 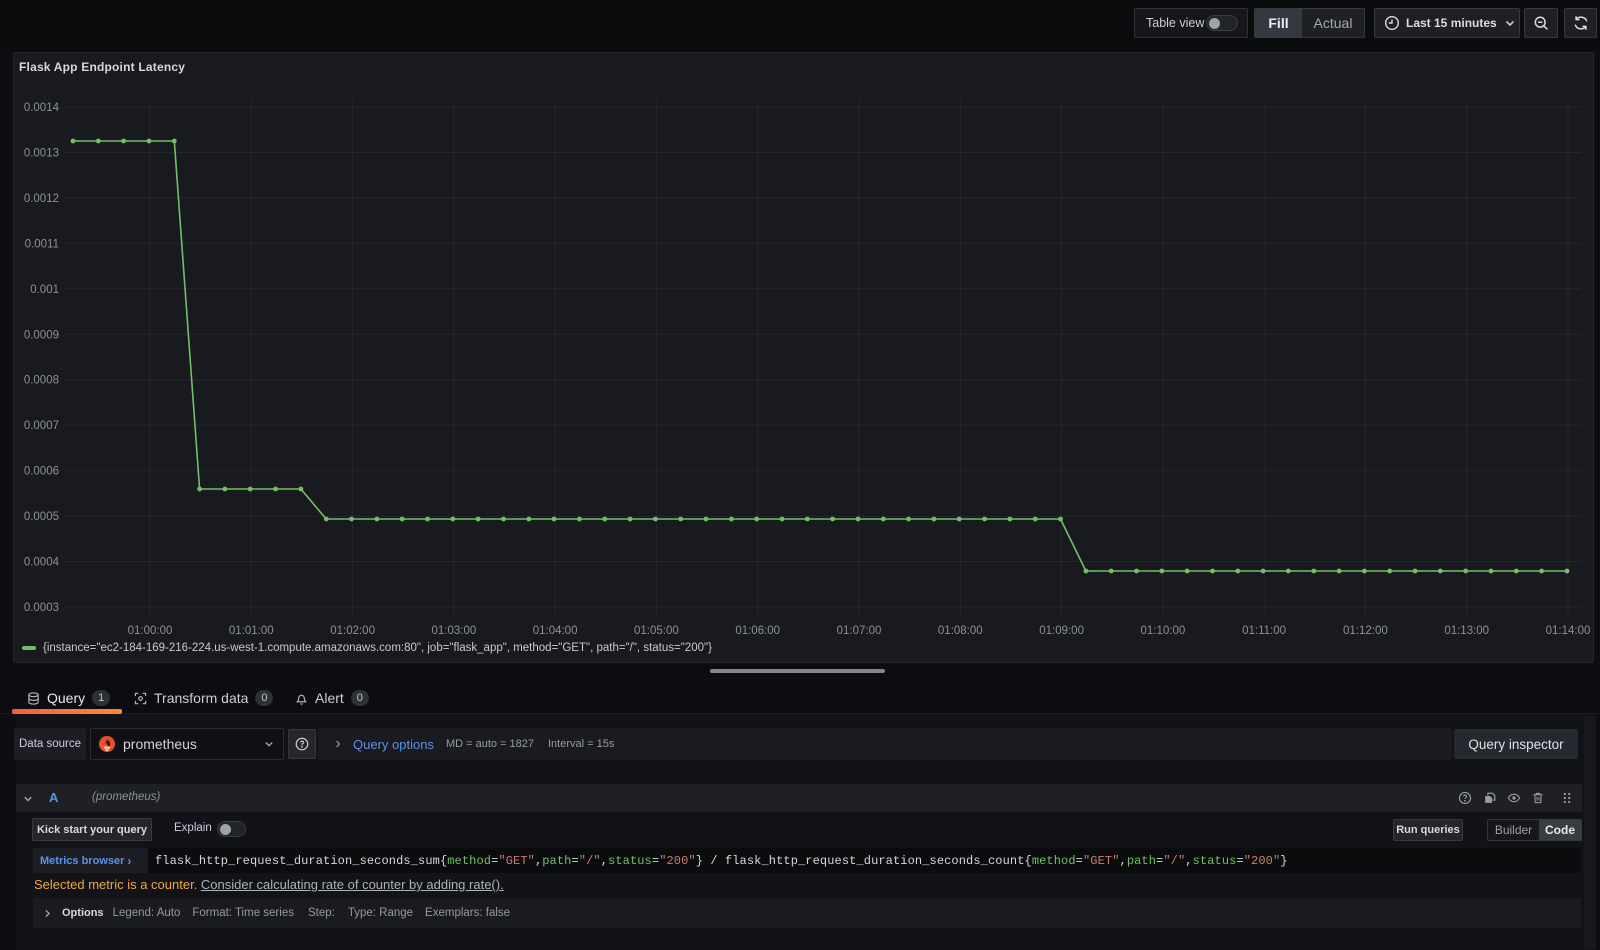 I want to click on svg-text: 01:07:00, so click(x=859, y=631).